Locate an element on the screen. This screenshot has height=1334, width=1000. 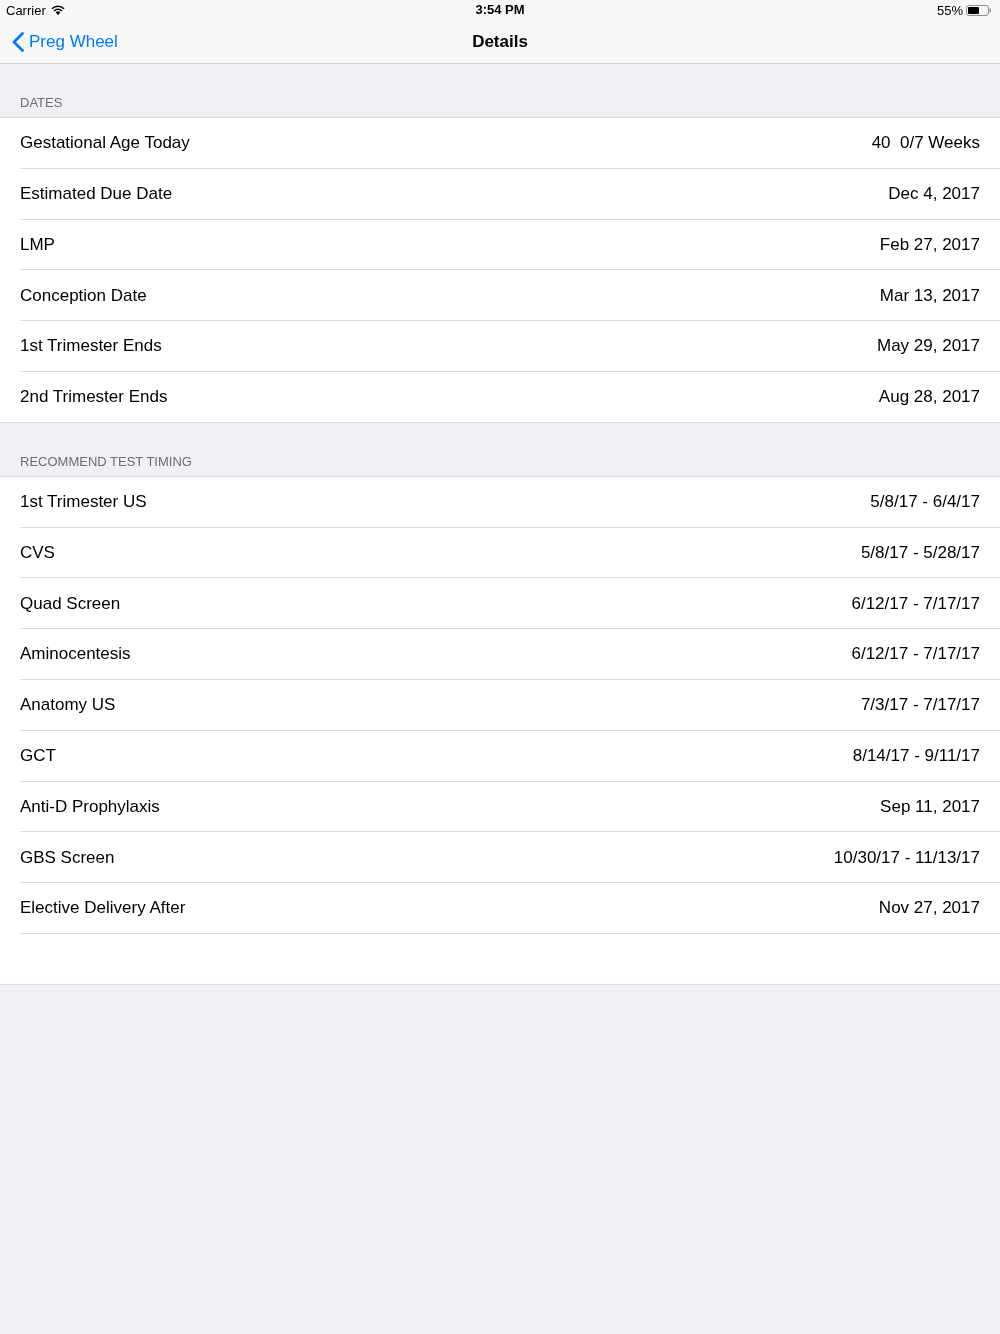
navigation-title: Details is located at coordinates (500, 41).